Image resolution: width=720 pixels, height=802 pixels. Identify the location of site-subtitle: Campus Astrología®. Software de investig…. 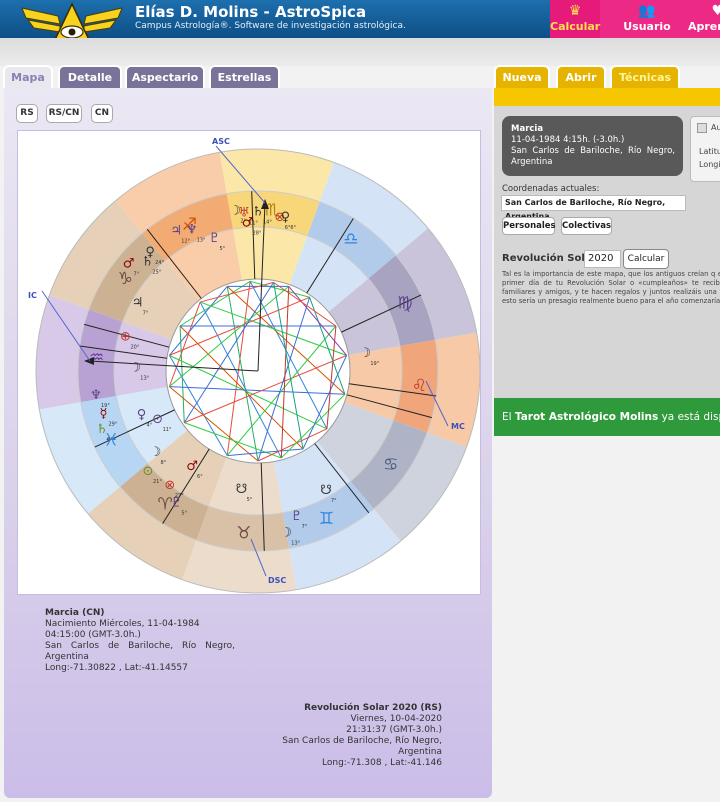
(270, 26).